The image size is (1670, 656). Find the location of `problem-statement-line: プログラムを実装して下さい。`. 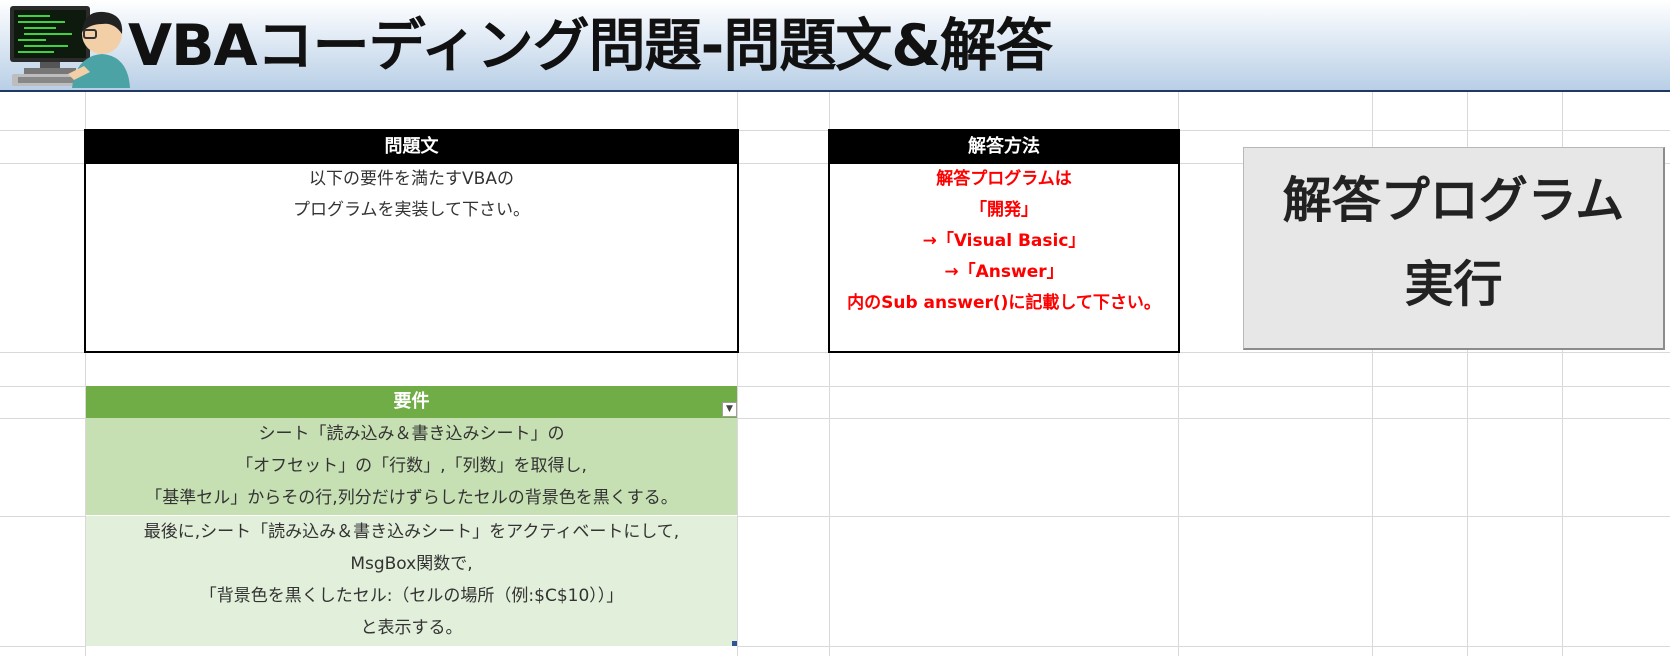

problem-statement-line: プログラムを実装して下さい。 is located at coordinates (411, 210).